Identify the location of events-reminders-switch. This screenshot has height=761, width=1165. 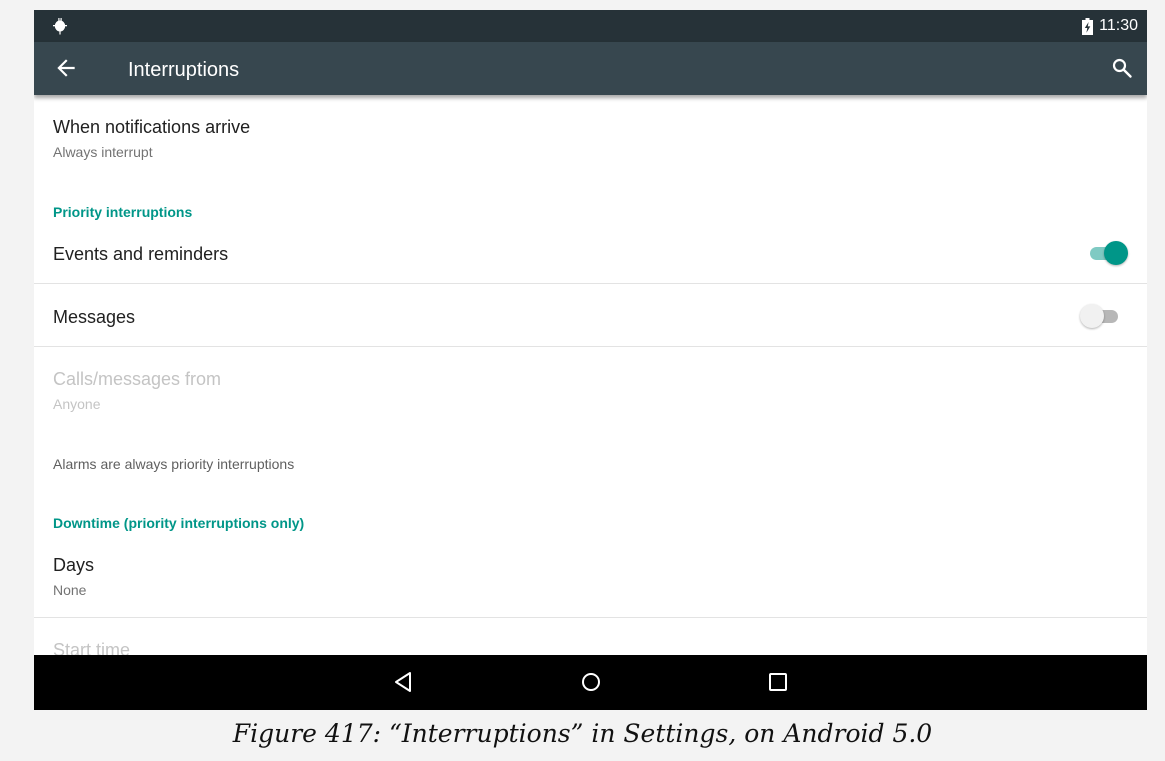
(1107, 253).